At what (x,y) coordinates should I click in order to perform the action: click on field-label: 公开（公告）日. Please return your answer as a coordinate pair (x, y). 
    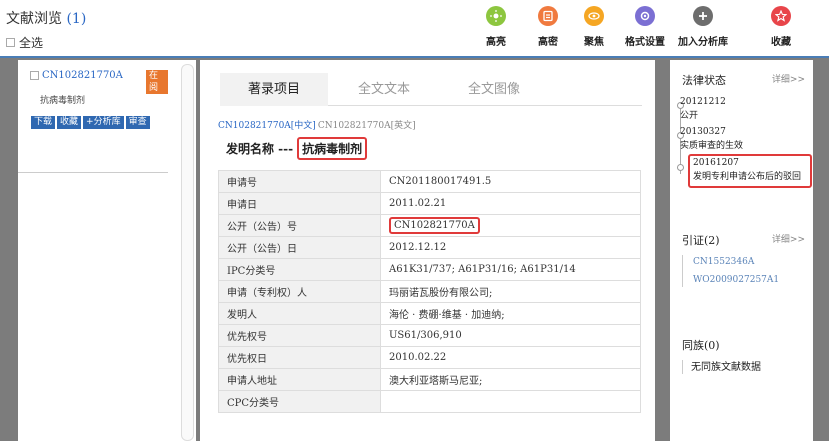
    Looking at the image, I should click on (299, 247).